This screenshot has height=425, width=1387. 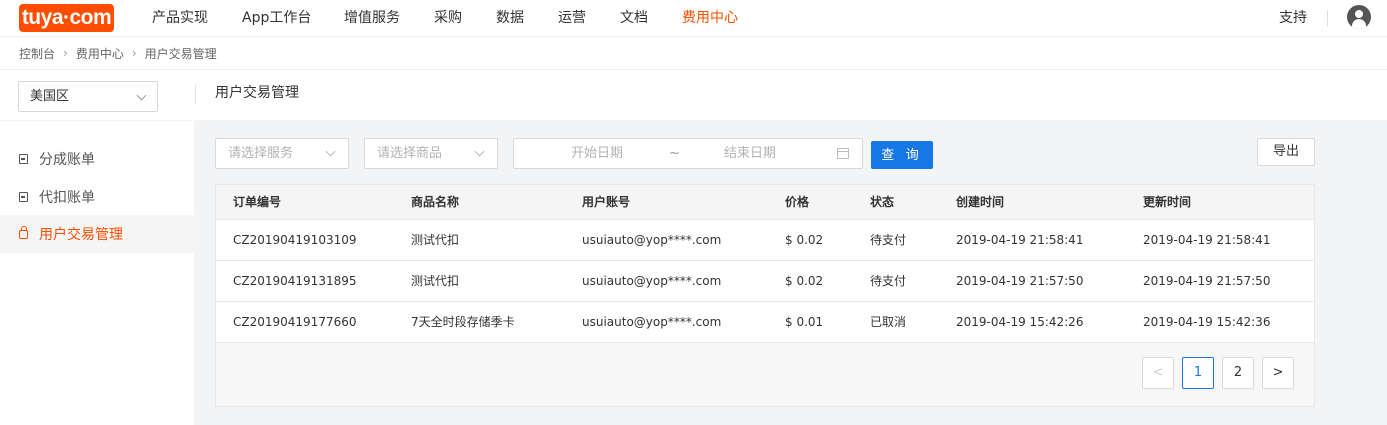 What do you see at coordinates (410, 153) in the screenshot?
I see `product-select-placeholder: 请选择商品` at bounding box center [410, 153].